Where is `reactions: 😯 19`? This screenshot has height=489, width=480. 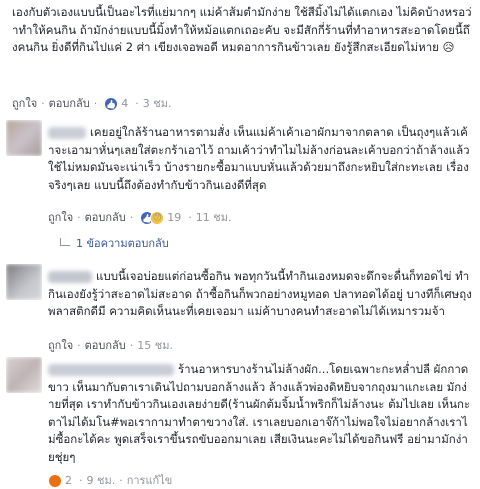 reactions: 😯 19 is located at coordinates (160, 218).